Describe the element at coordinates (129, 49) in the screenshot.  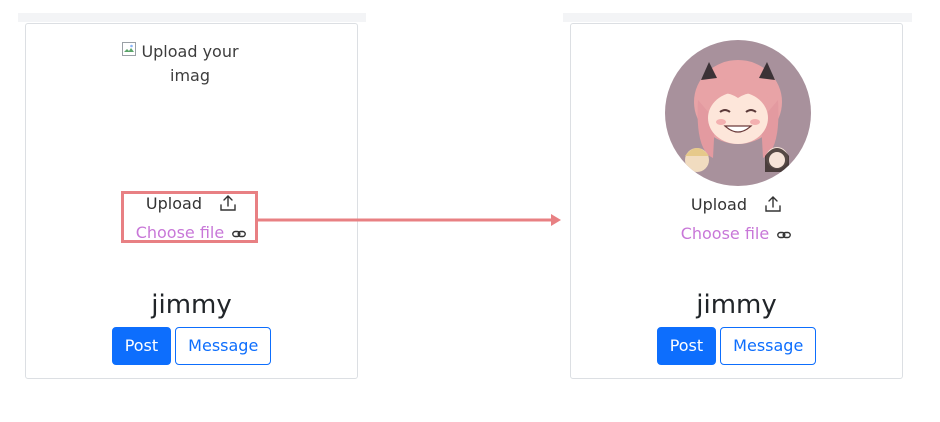
I see `broken-image-icon` at that location.